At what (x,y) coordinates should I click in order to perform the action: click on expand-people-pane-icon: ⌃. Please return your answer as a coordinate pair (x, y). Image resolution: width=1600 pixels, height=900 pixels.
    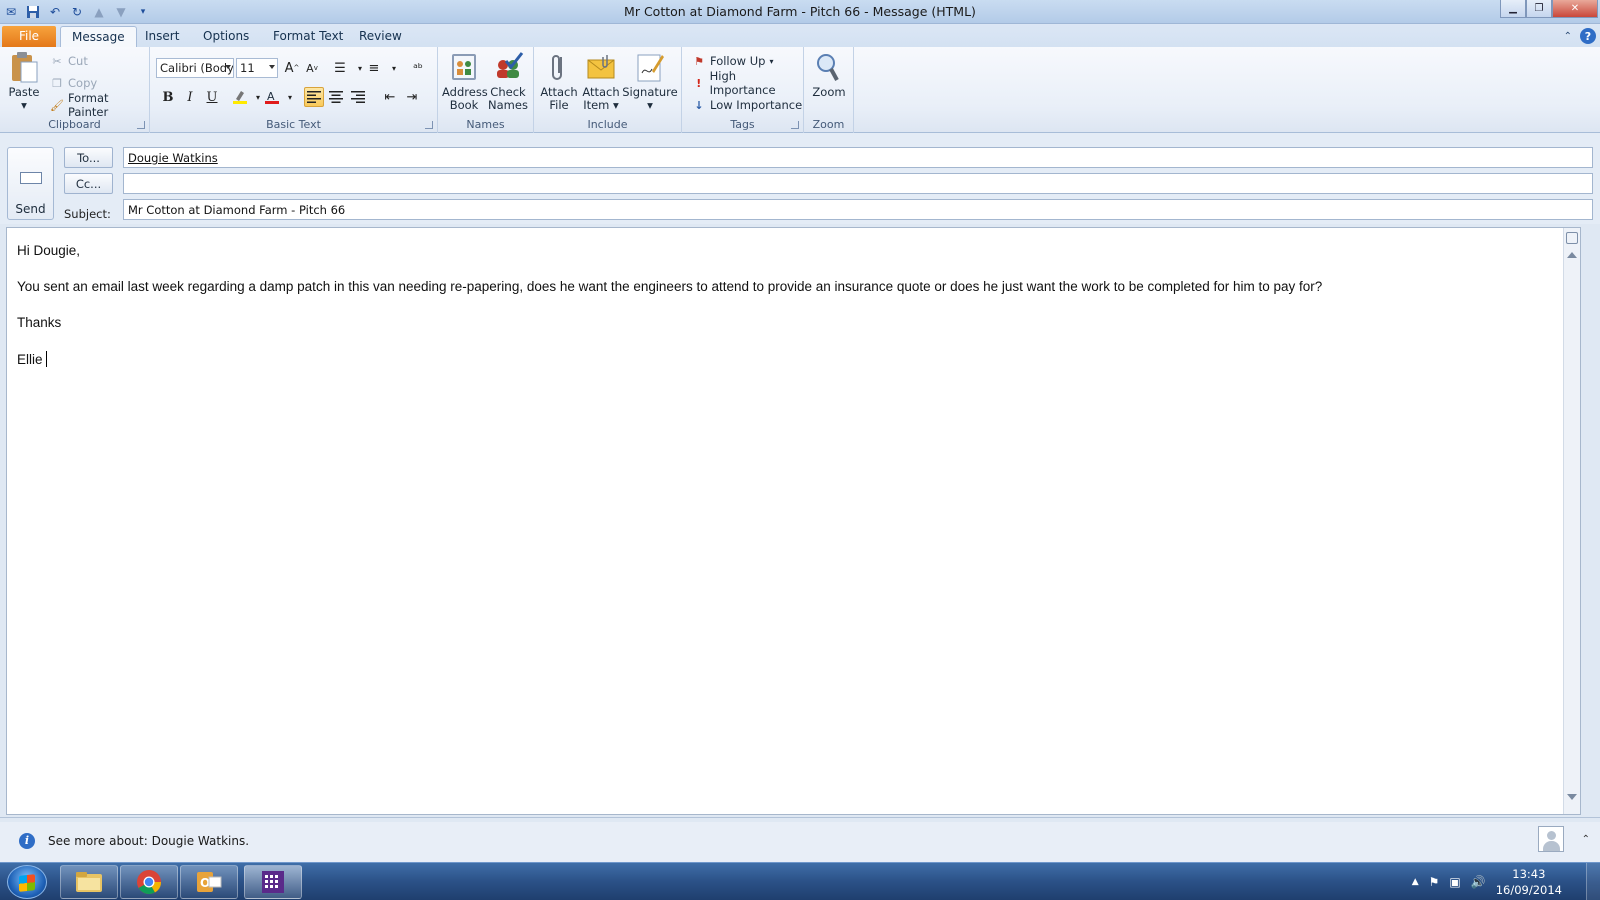
    Looking at the image, I should click on (1586, 839).